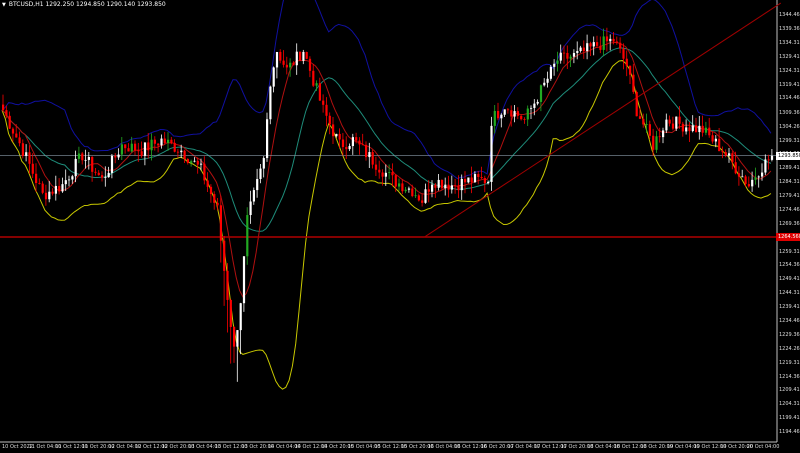 The width and height of the screenshot is (800, 453). What do you see at coordinates (789, 306) in the screenshot?
I see `price-tick-label: 1239.410` at bounding box center [789, 306].